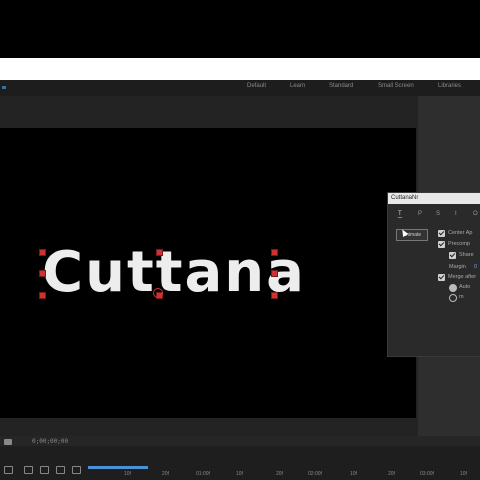 The image size is (480, 480). Describe the element at coordinates (240, 29) in the screenshot. I see `top-black-area` at that location.